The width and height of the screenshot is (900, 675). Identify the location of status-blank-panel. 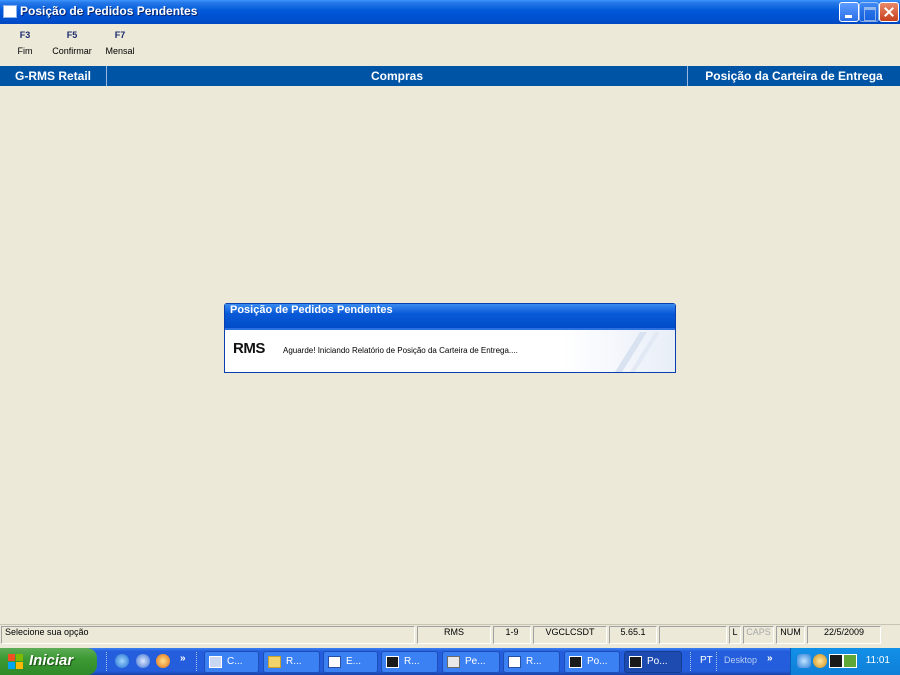
(693, 635).